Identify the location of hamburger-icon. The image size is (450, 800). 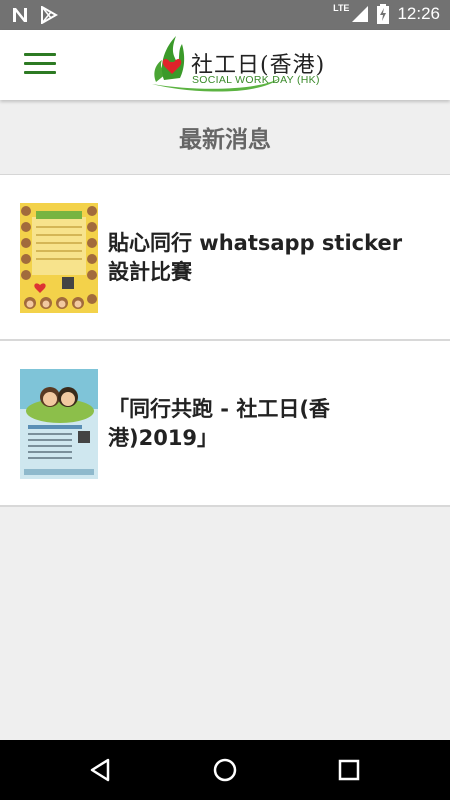
(40, 54).